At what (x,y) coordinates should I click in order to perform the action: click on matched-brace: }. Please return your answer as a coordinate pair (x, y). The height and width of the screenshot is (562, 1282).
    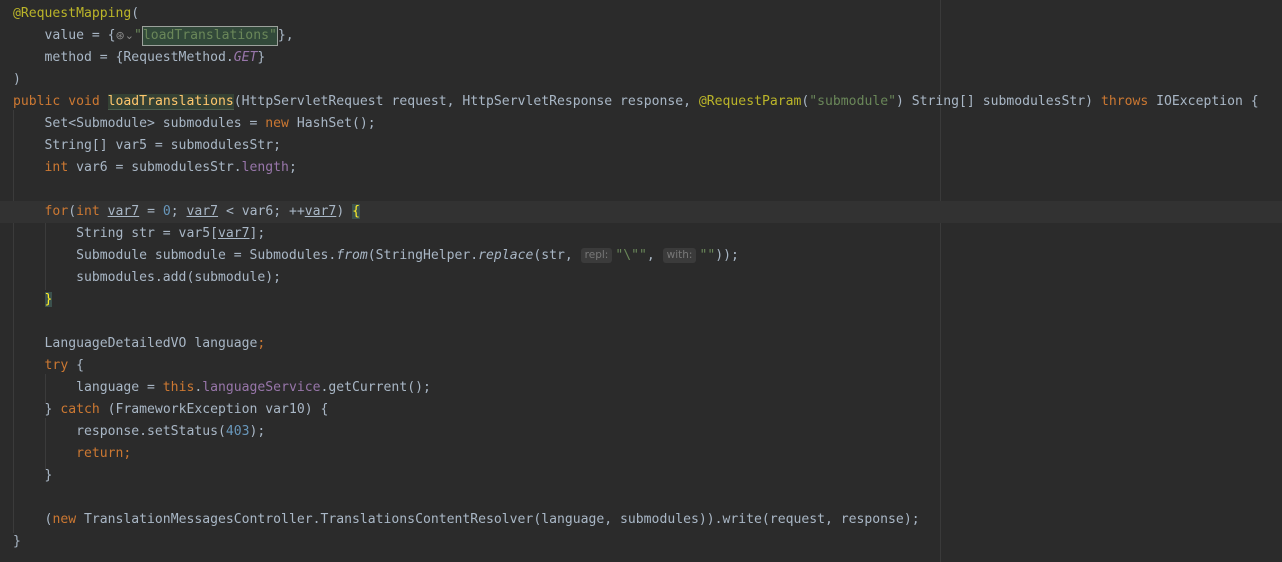
    Looking at the image, I should click on (48, 299).